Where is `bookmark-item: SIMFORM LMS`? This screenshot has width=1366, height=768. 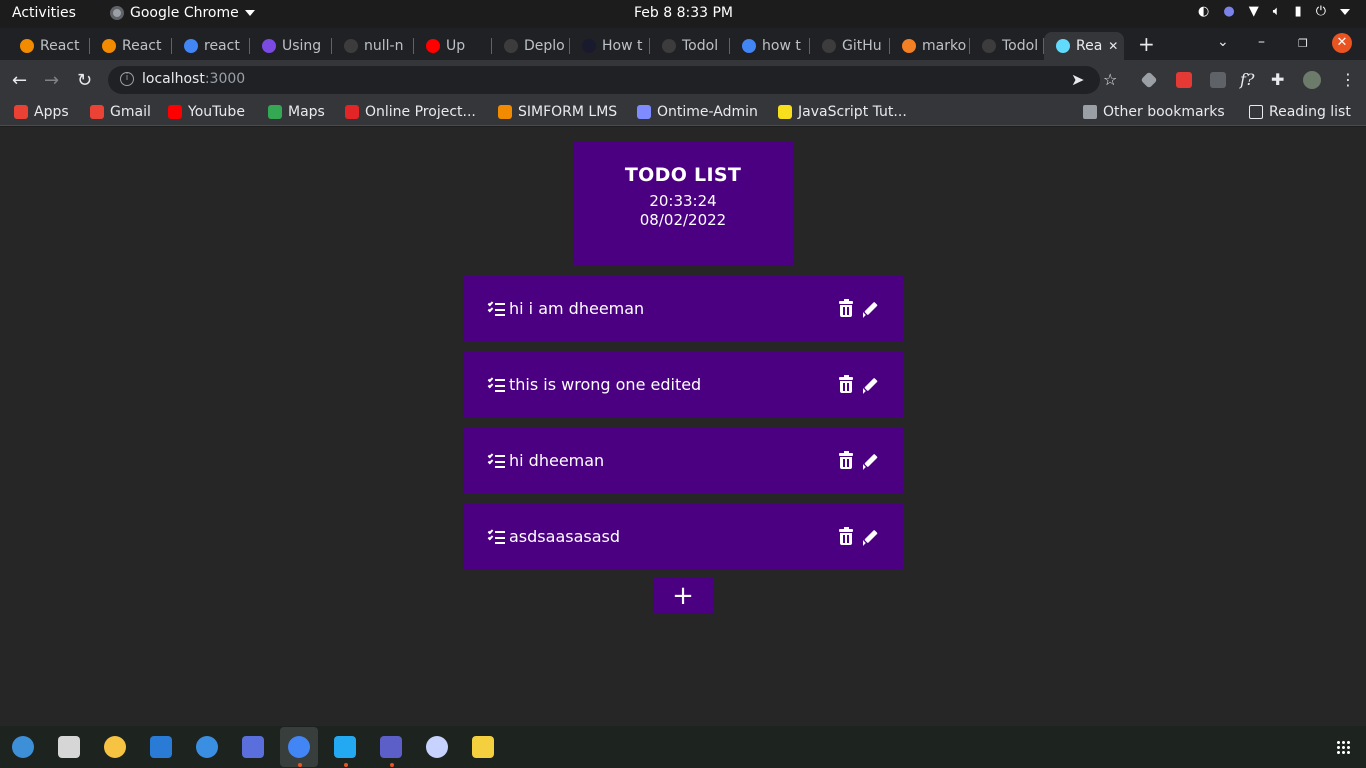 bookmark-item: SIMFORM LMS is located at coordinates (557, 112).